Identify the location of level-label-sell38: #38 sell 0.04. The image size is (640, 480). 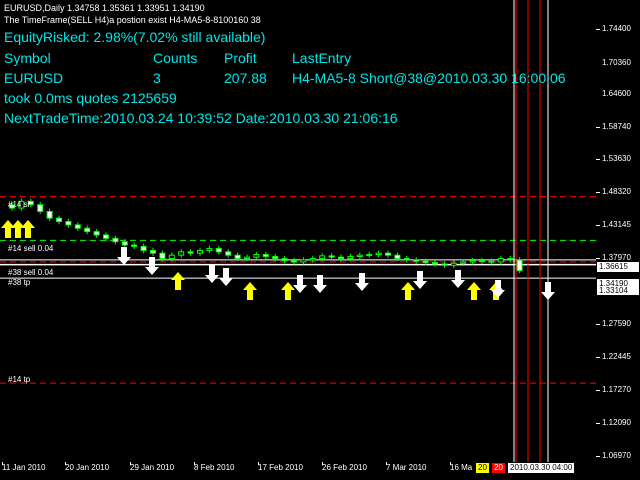
(31, 272).